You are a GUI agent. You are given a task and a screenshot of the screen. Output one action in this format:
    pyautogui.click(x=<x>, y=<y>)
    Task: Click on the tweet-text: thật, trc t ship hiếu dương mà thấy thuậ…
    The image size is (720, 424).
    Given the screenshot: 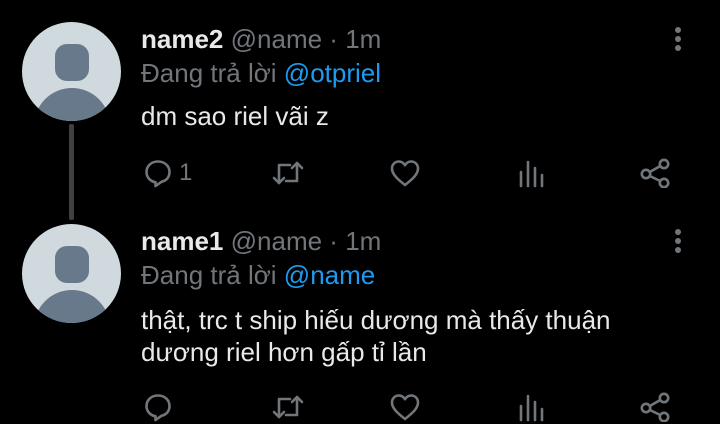 What is the action you would take?
    pyautogui.click(x=411, y=336)
    